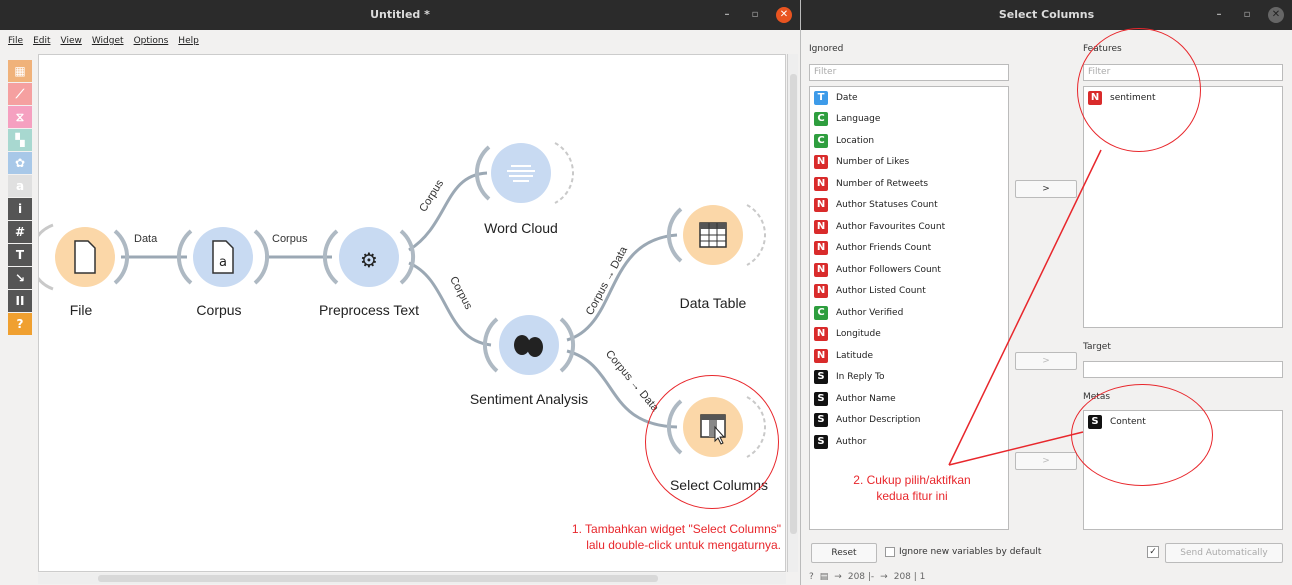  I want to click on data-category-icon: ▦, so click(20, 71).